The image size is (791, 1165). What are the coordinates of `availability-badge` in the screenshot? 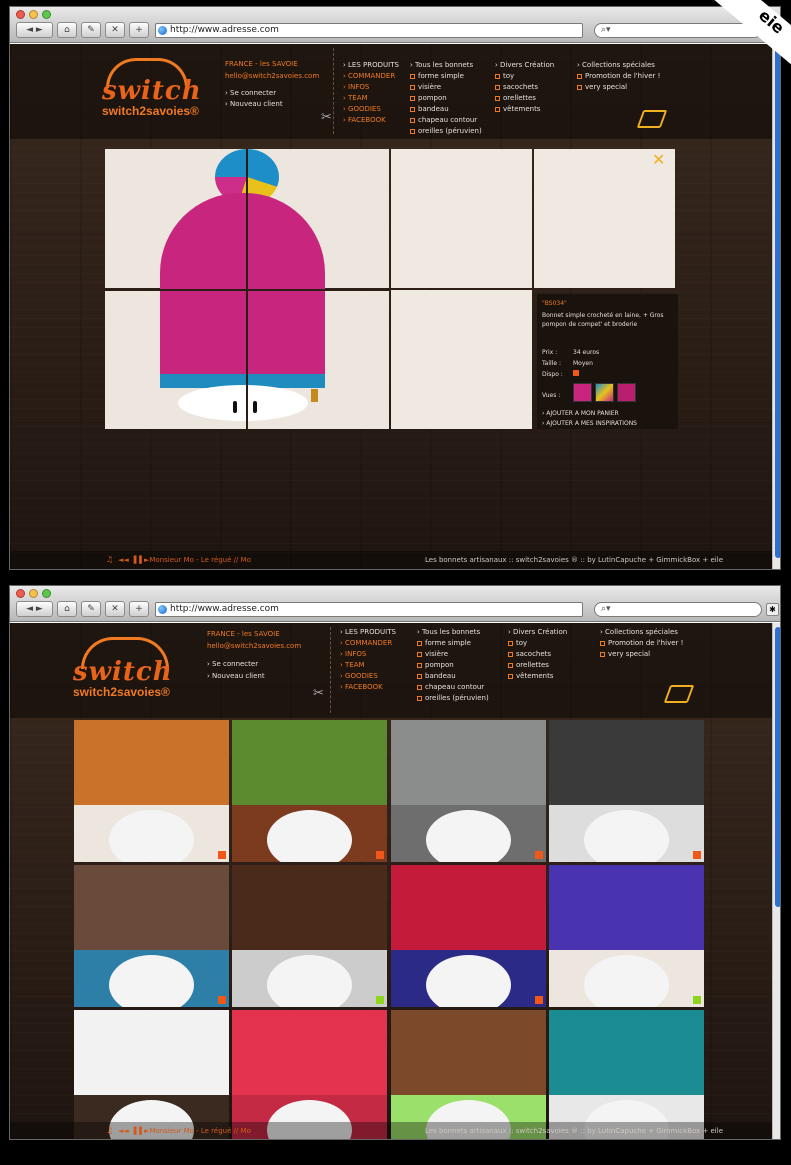 It's located at (222, 855).